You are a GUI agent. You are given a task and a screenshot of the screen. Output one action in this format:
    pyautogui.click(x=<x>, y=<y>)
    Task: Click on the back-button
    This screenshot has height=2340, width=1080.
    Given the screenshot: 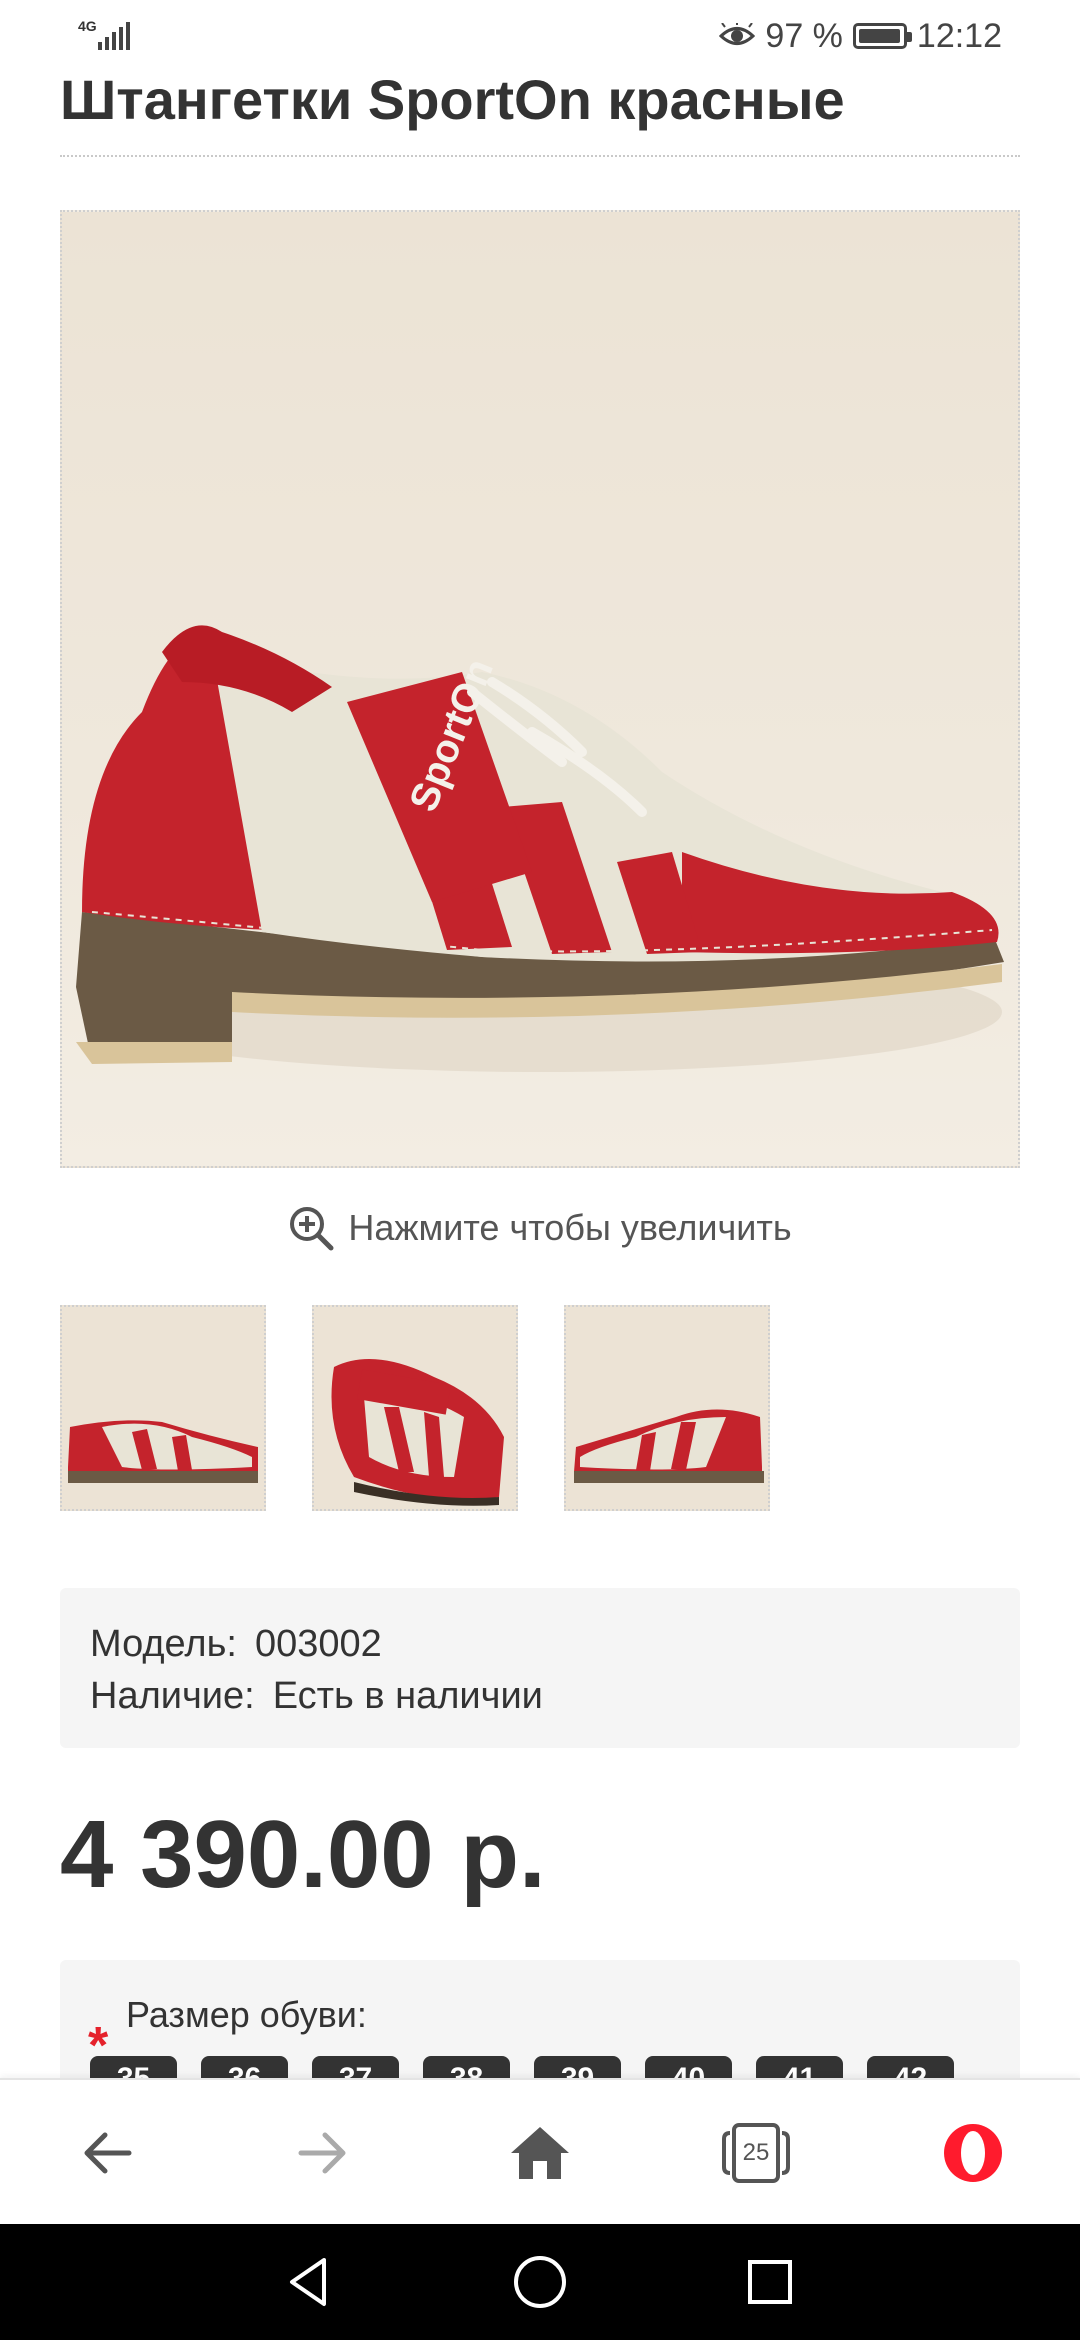 What is the action you would take?
    pyautogui.click(x=107, y=2153)
    